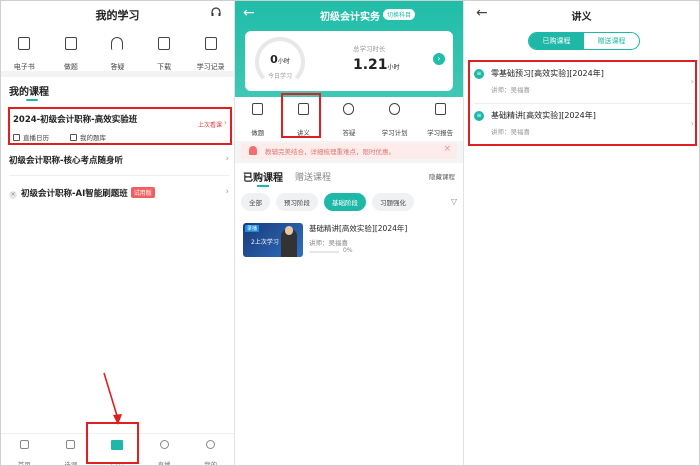 The height and width of the screenshot is (466, 700). What do you see at coordinates (393, 202) in the screenshot?
I see `chip-exercise: 习题强化` at bounding box center [393, 202].